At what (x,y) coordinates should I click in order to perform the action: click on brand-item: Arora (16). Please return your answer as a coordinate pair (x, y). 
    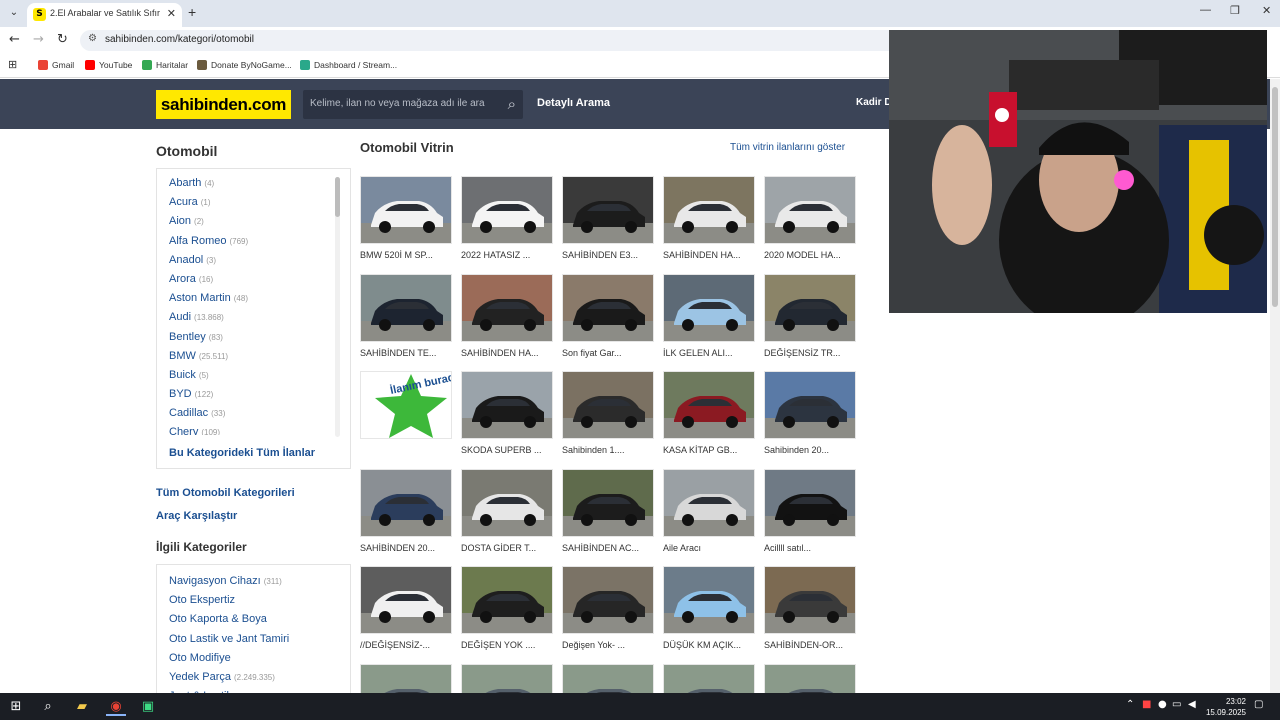
    Looking at the image, I should click on (254, 282).